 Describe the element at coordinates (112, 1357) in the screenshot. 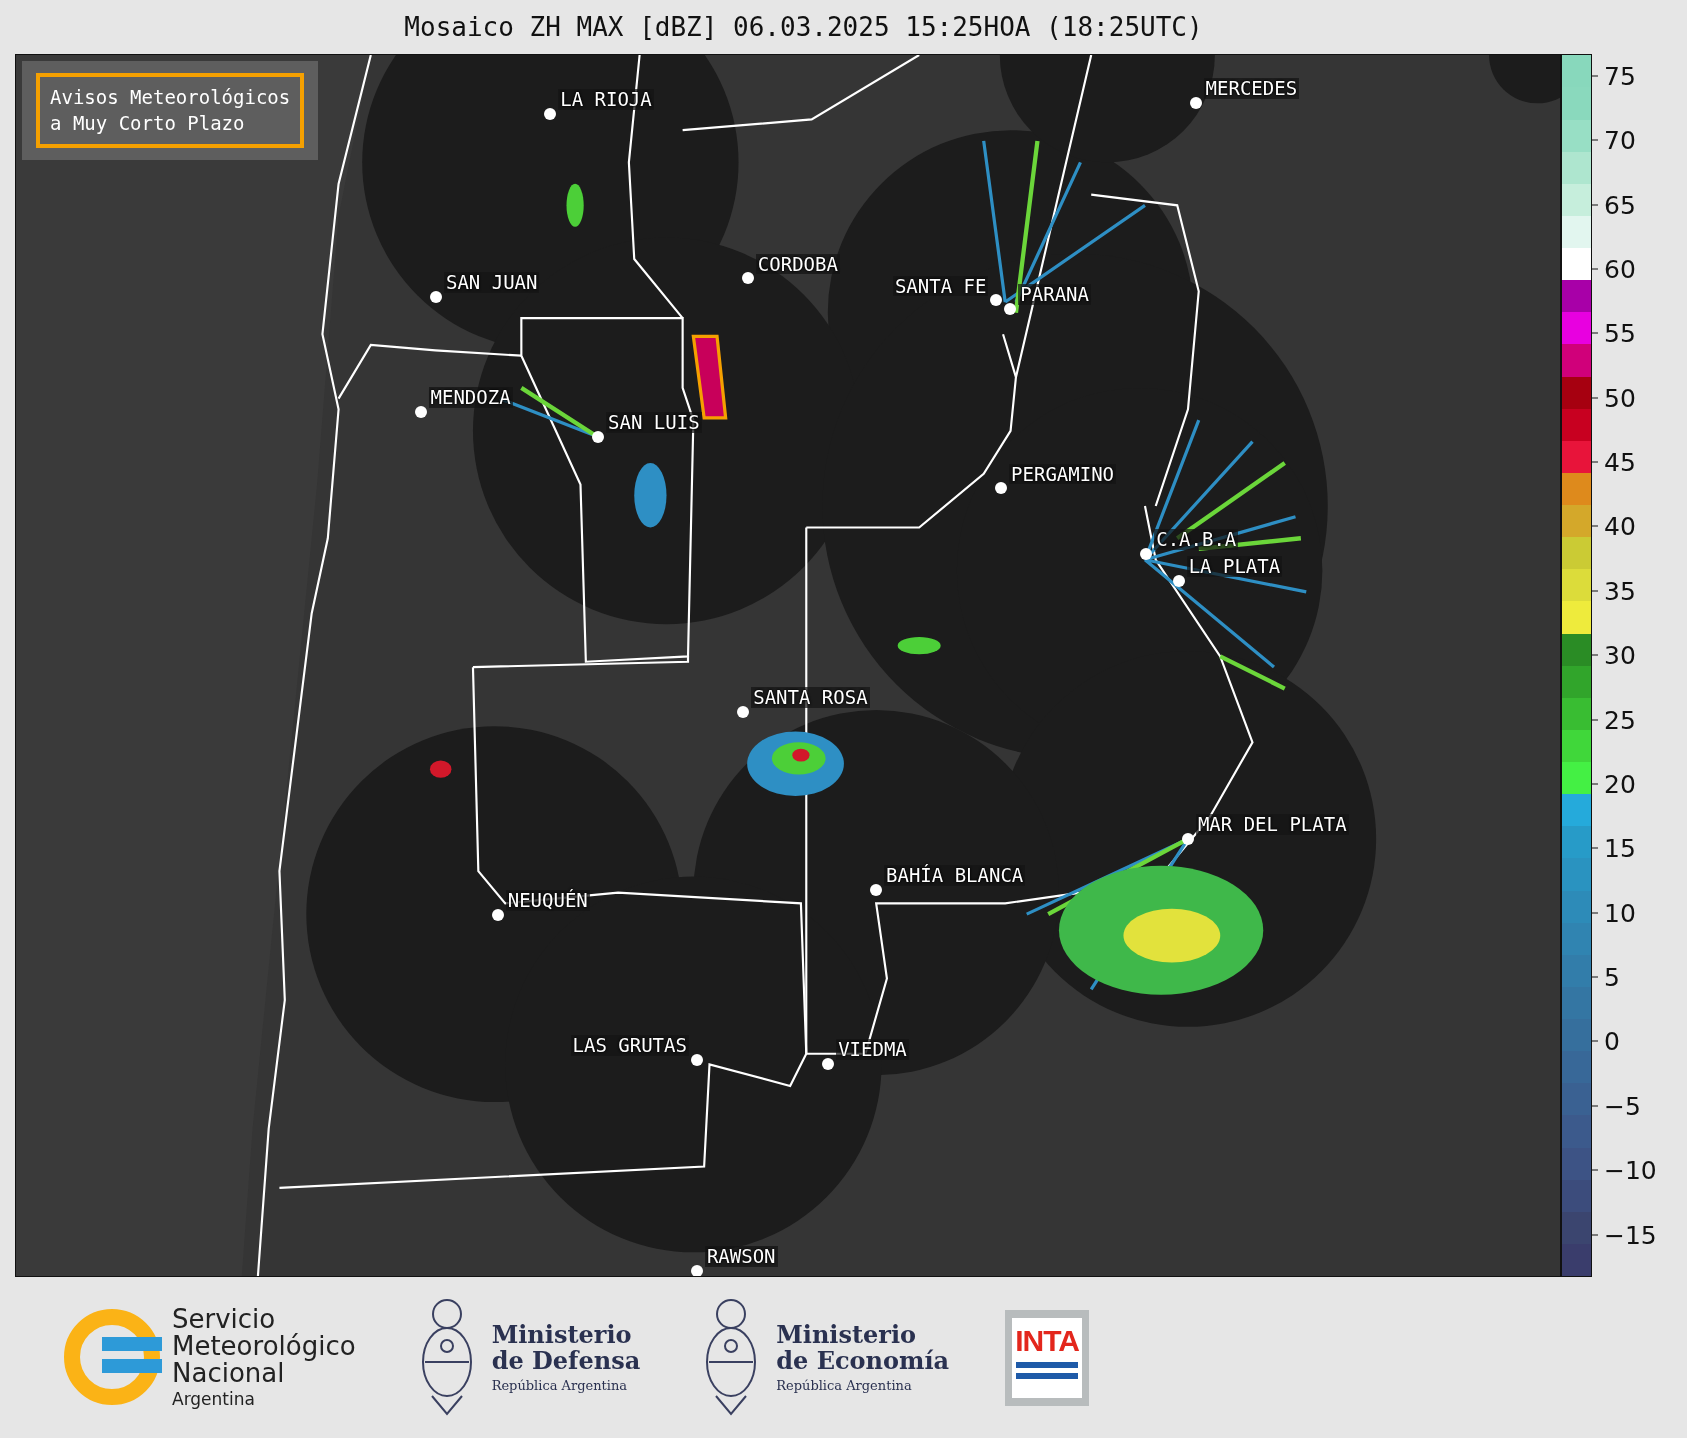

I see `smn-logo-icon` at that location.